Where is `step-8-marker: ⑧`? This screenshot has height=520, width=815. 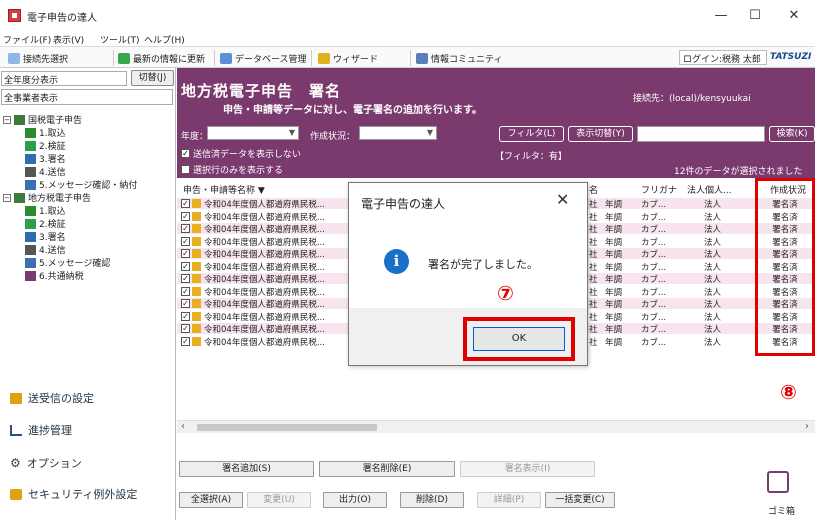
step-8-marker: ⑧ is located at coordinates (788, 392).